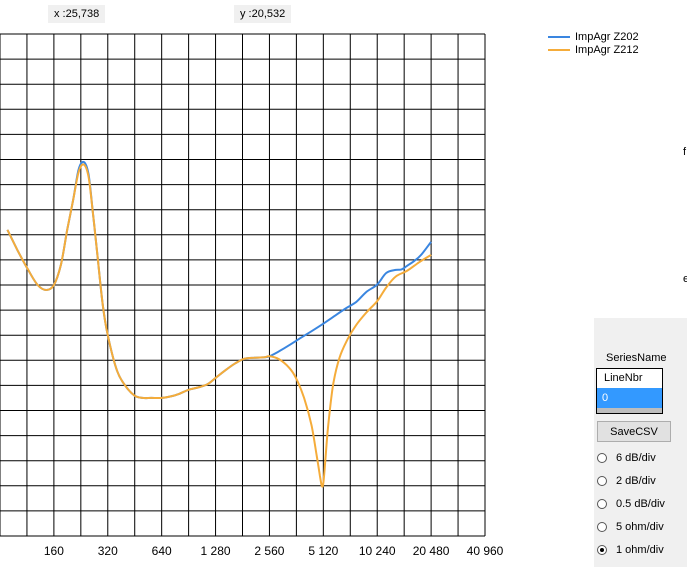 Image resolution: width=687 pixels, height=567 pixels. Describe the element at coordinates (431, 551) in the screenshot. I see `x-tick-label: 20 480` at that location.